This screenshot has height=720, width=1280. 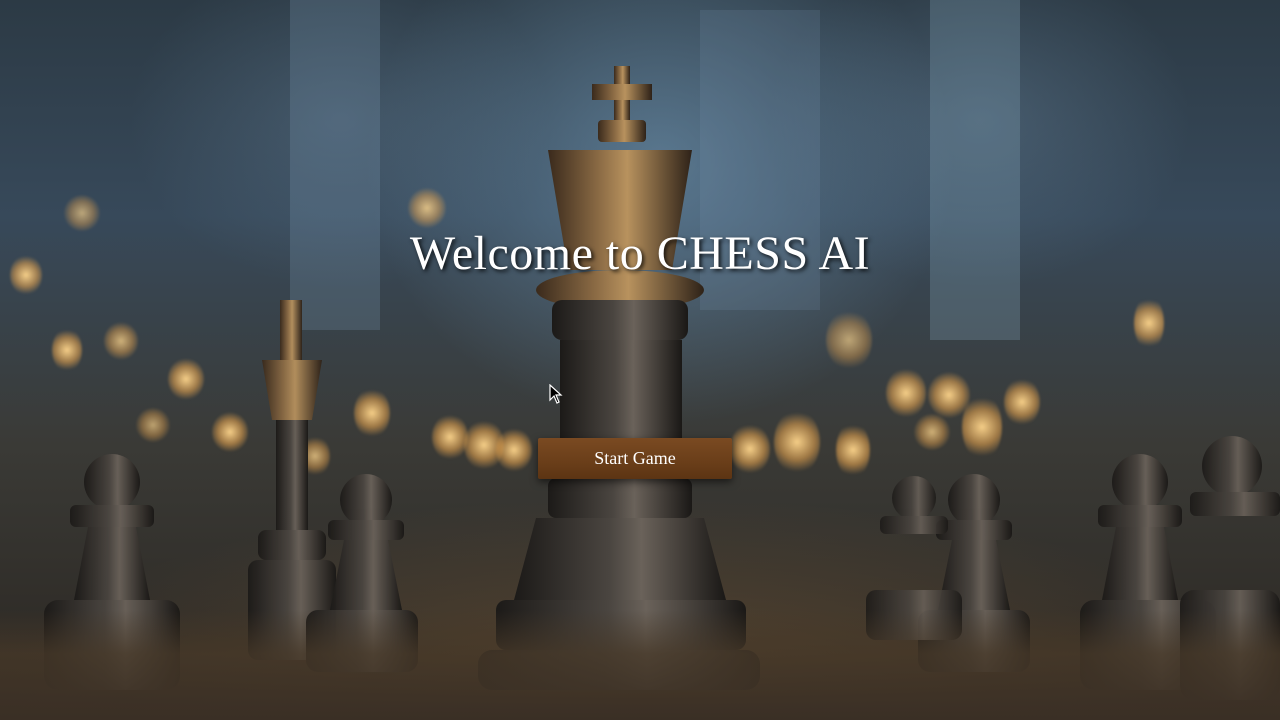 What do you see at coordinates (635, 458) in the screenshot?
I see `start-game-button: Start Game` at bounding box center [635, 458].